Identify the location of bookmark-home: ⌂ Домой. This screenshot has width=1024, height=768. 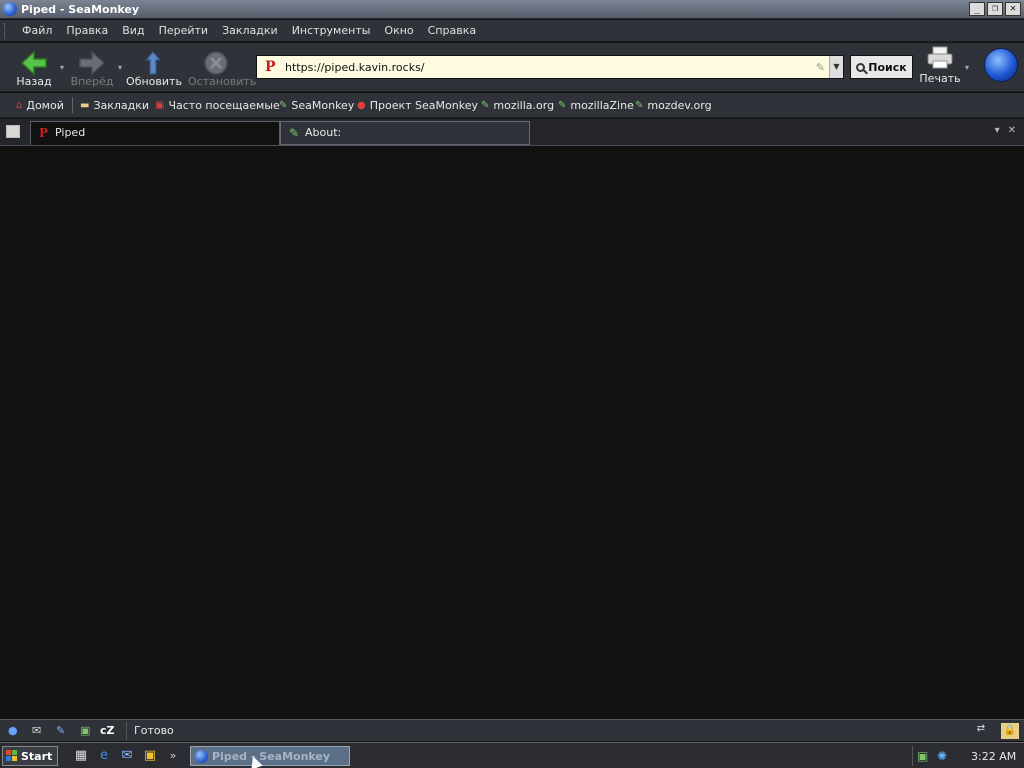
(40, 105).